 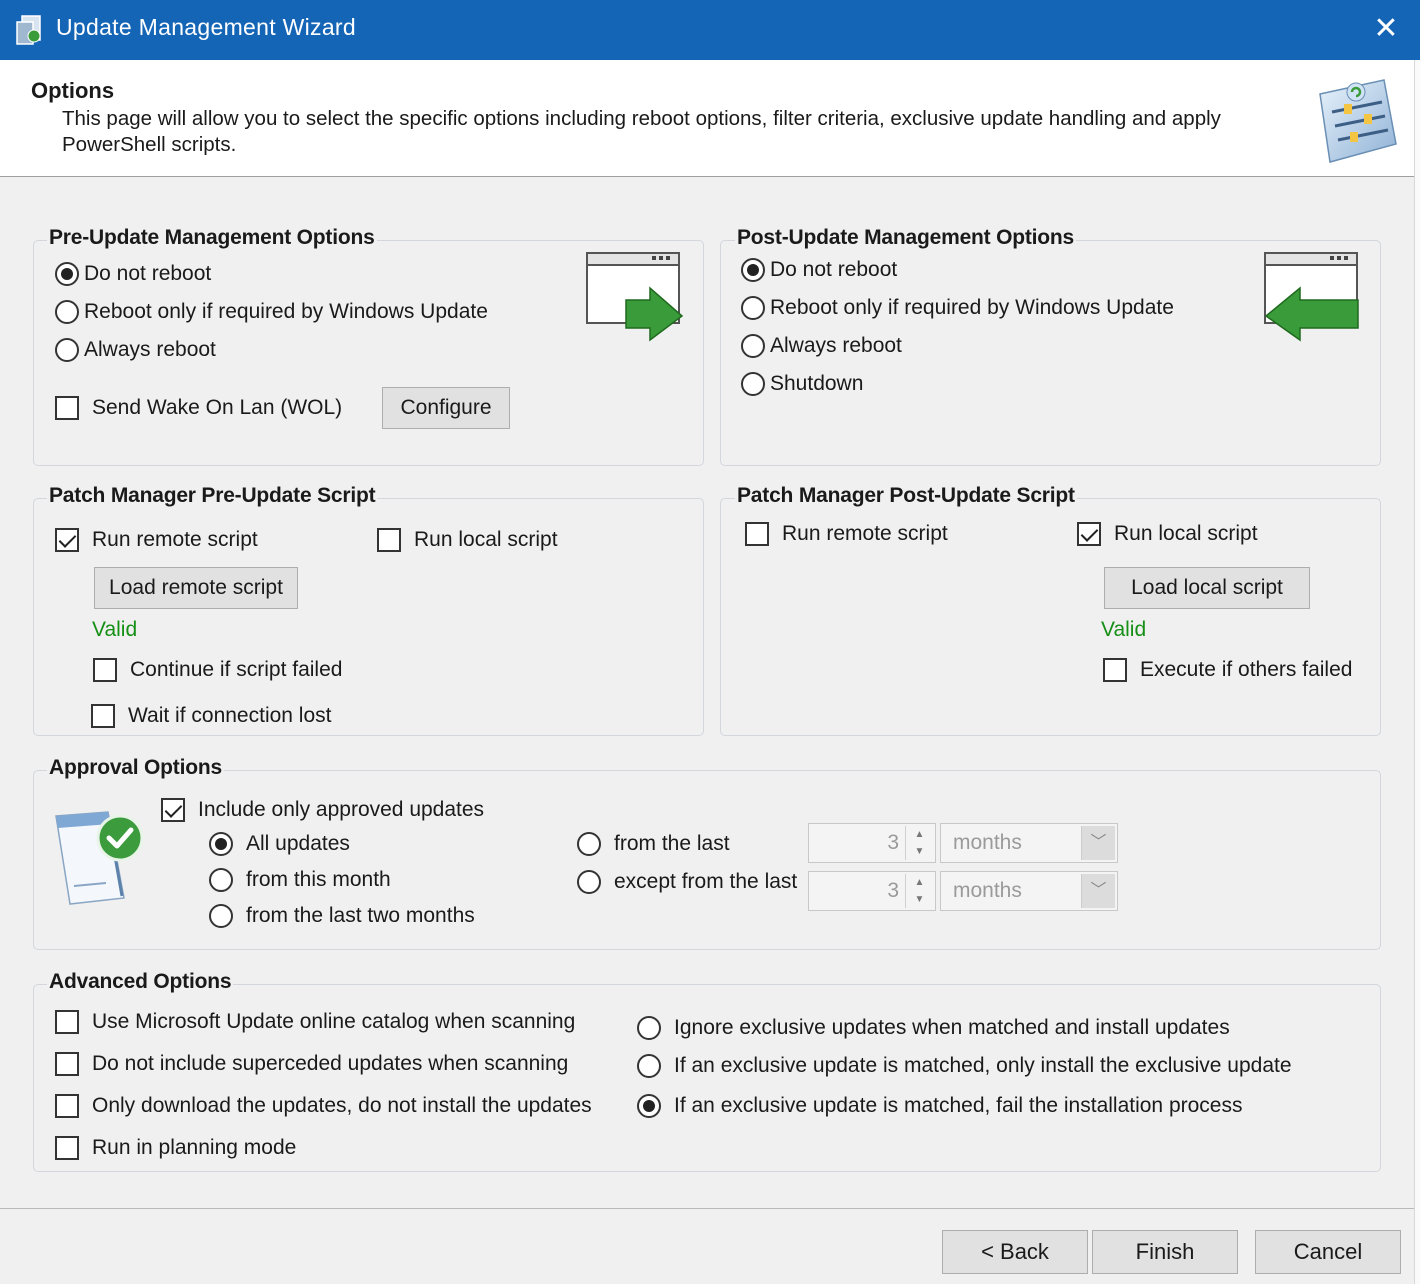 I want to click on pre-run-remote-label: Run remote script, so click(x=175, y=539).